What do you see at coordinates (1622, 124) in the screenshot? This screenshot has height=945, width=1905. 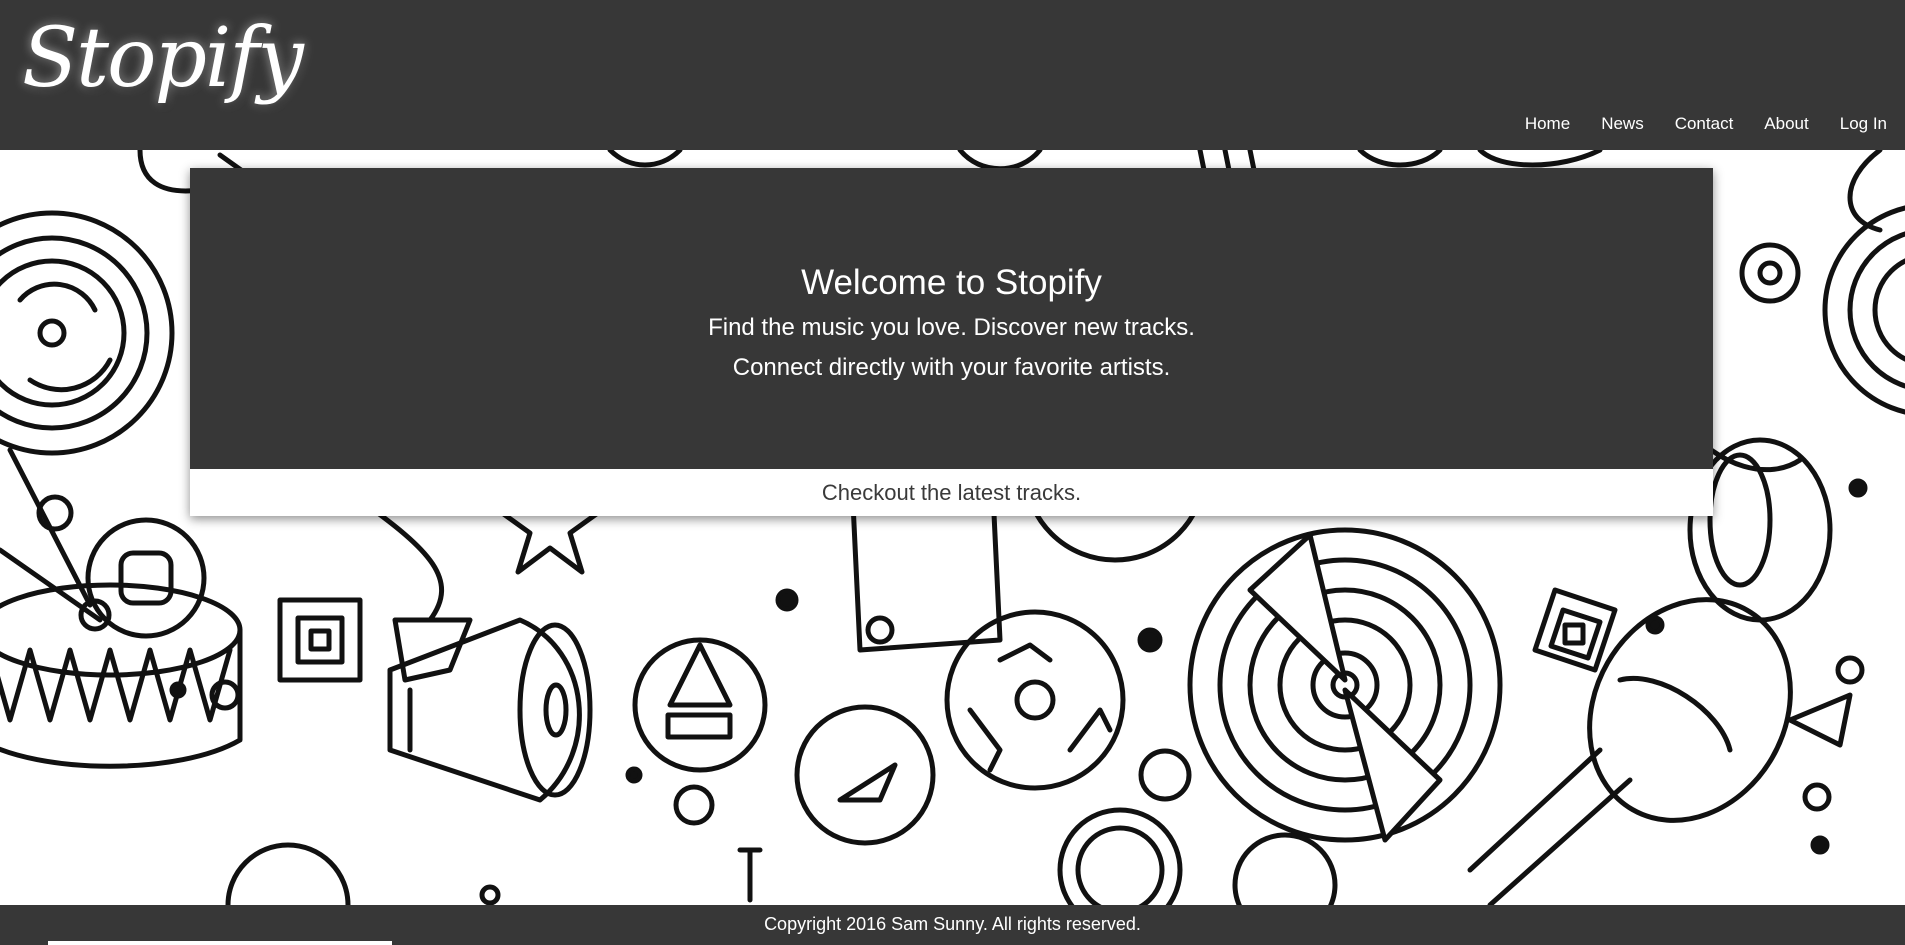 I see `nav-news-link: News` at bounding box center [1622, 124].